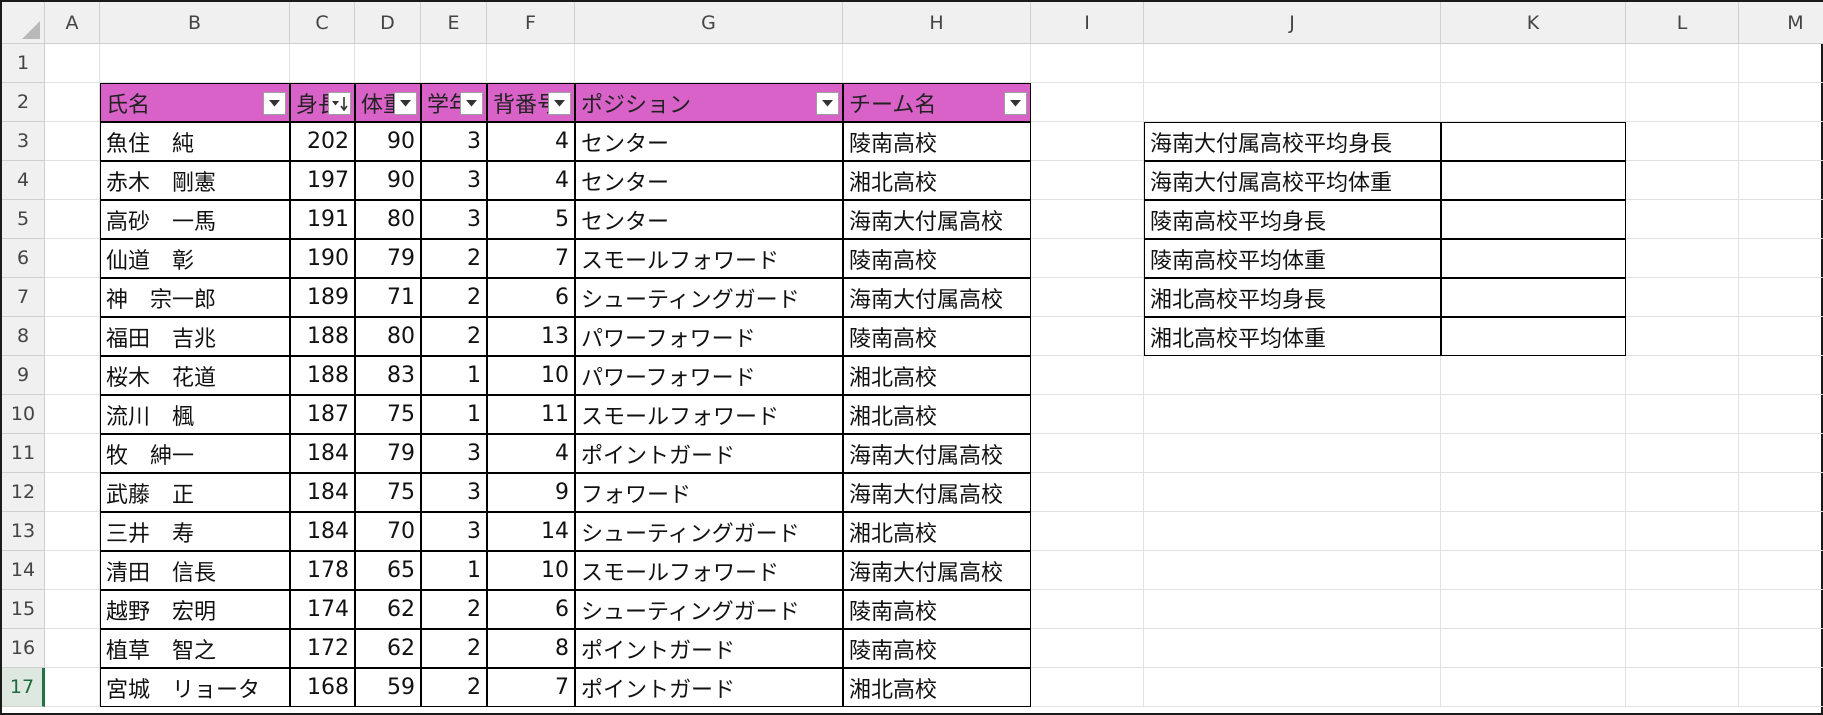 The width and height of the screenshot is (1823, 715). Describe the element at coordinates (195, 297) in the screenshot. I see `table-cell: 神 宗一郎` at that location.